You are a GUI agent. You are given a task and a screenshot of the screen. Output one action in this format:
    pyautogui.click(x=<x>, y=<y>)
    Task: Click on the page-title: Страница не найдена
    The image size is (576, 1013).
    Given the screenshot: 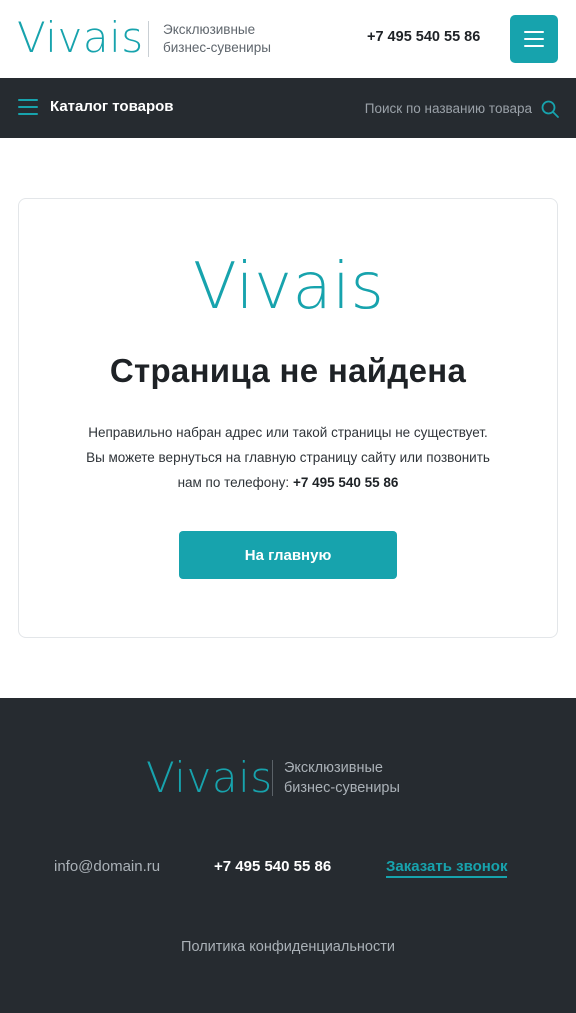 What is the action you would take?
    pyautogui.click(x=288, y=370)
    